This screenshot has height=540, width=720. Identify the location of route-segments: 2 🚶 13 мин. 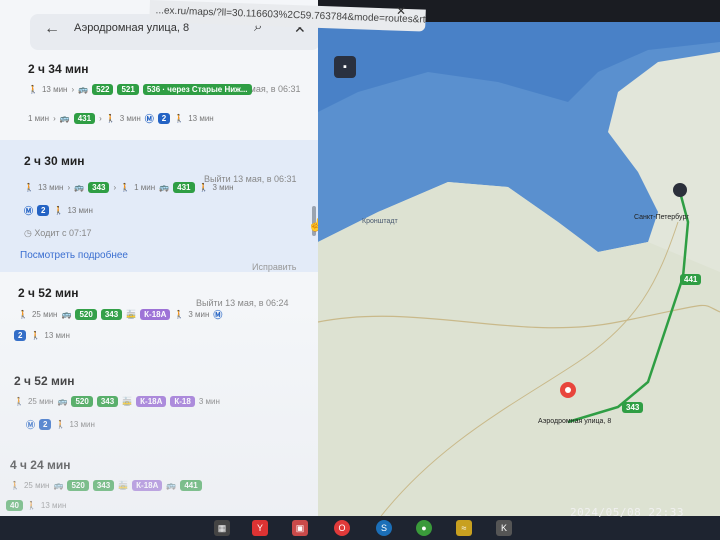
(42, 335).